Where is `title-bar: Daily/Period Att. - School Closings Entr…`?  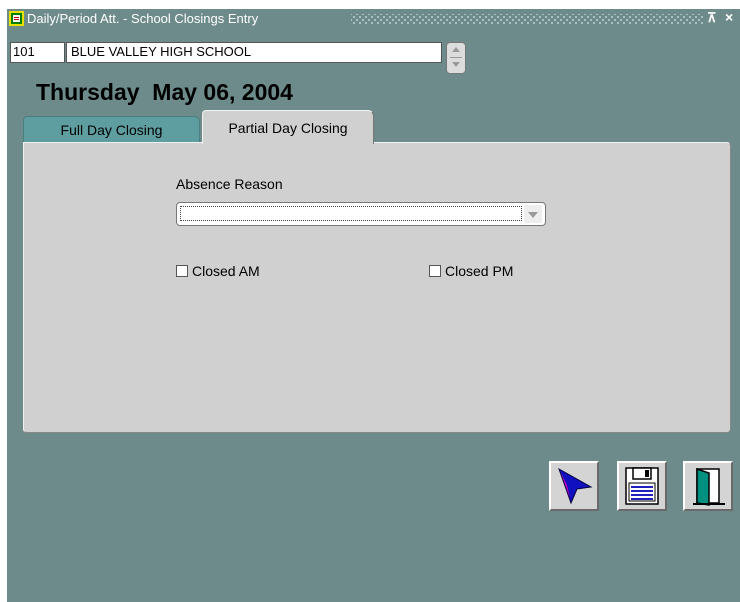 title-bar: Daily/Period Att. - School Closings Entr… is located at coordinates (373, 19).